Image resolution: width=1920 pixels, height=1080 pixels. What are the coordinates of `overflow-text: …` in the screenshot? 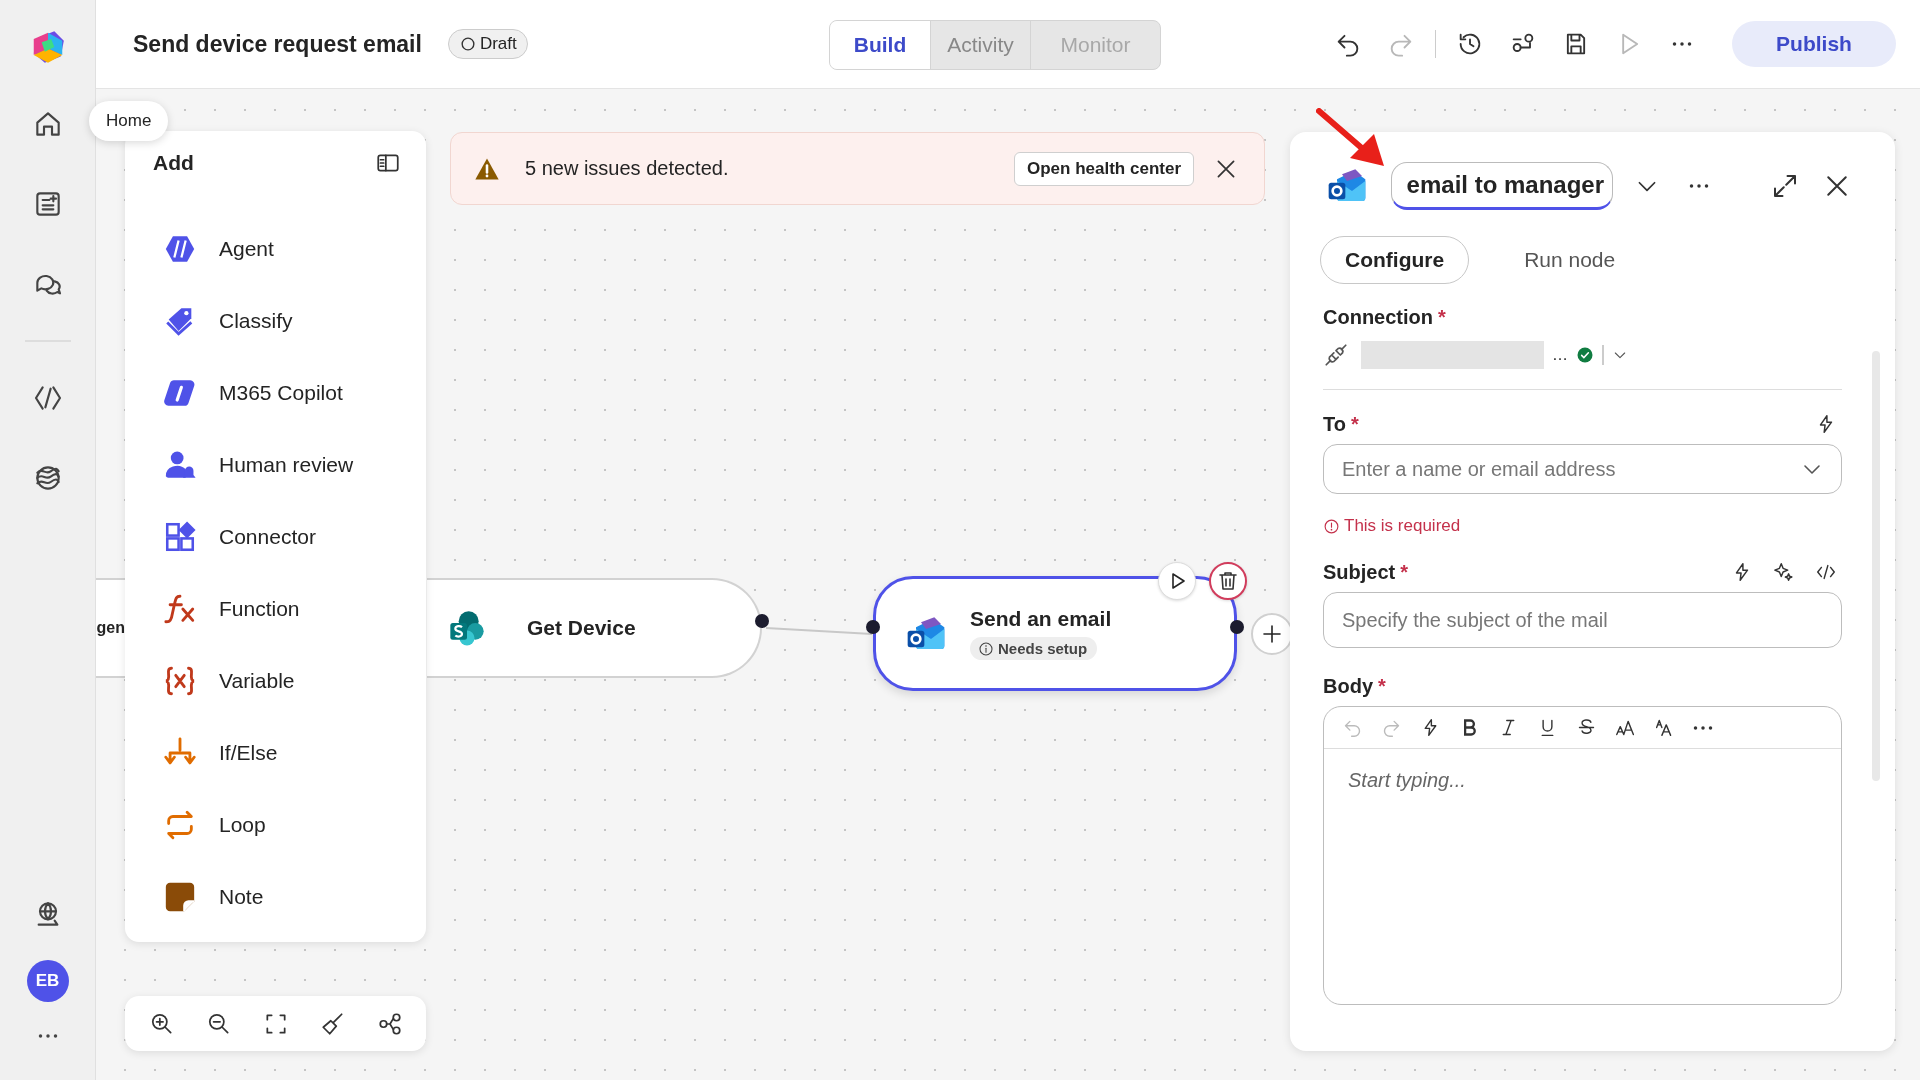 It's located at (1560, 355).